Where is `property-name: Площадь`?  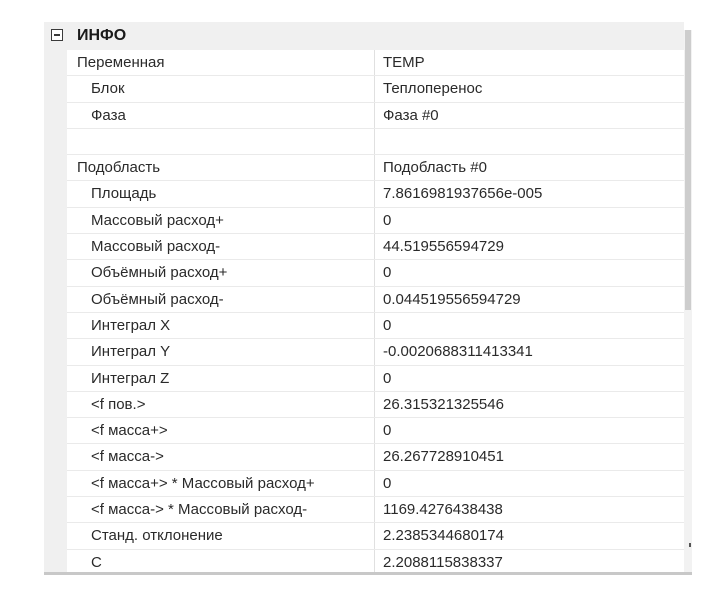
property-name: Площадь is located at coordinates (124, 194).